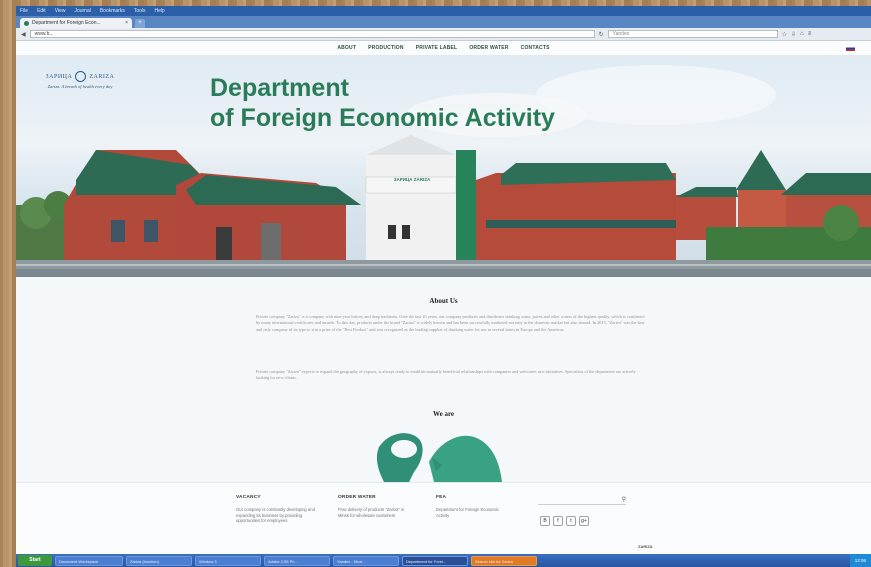  I want to click on footer-fea-title: FEA, so click(471, 497).